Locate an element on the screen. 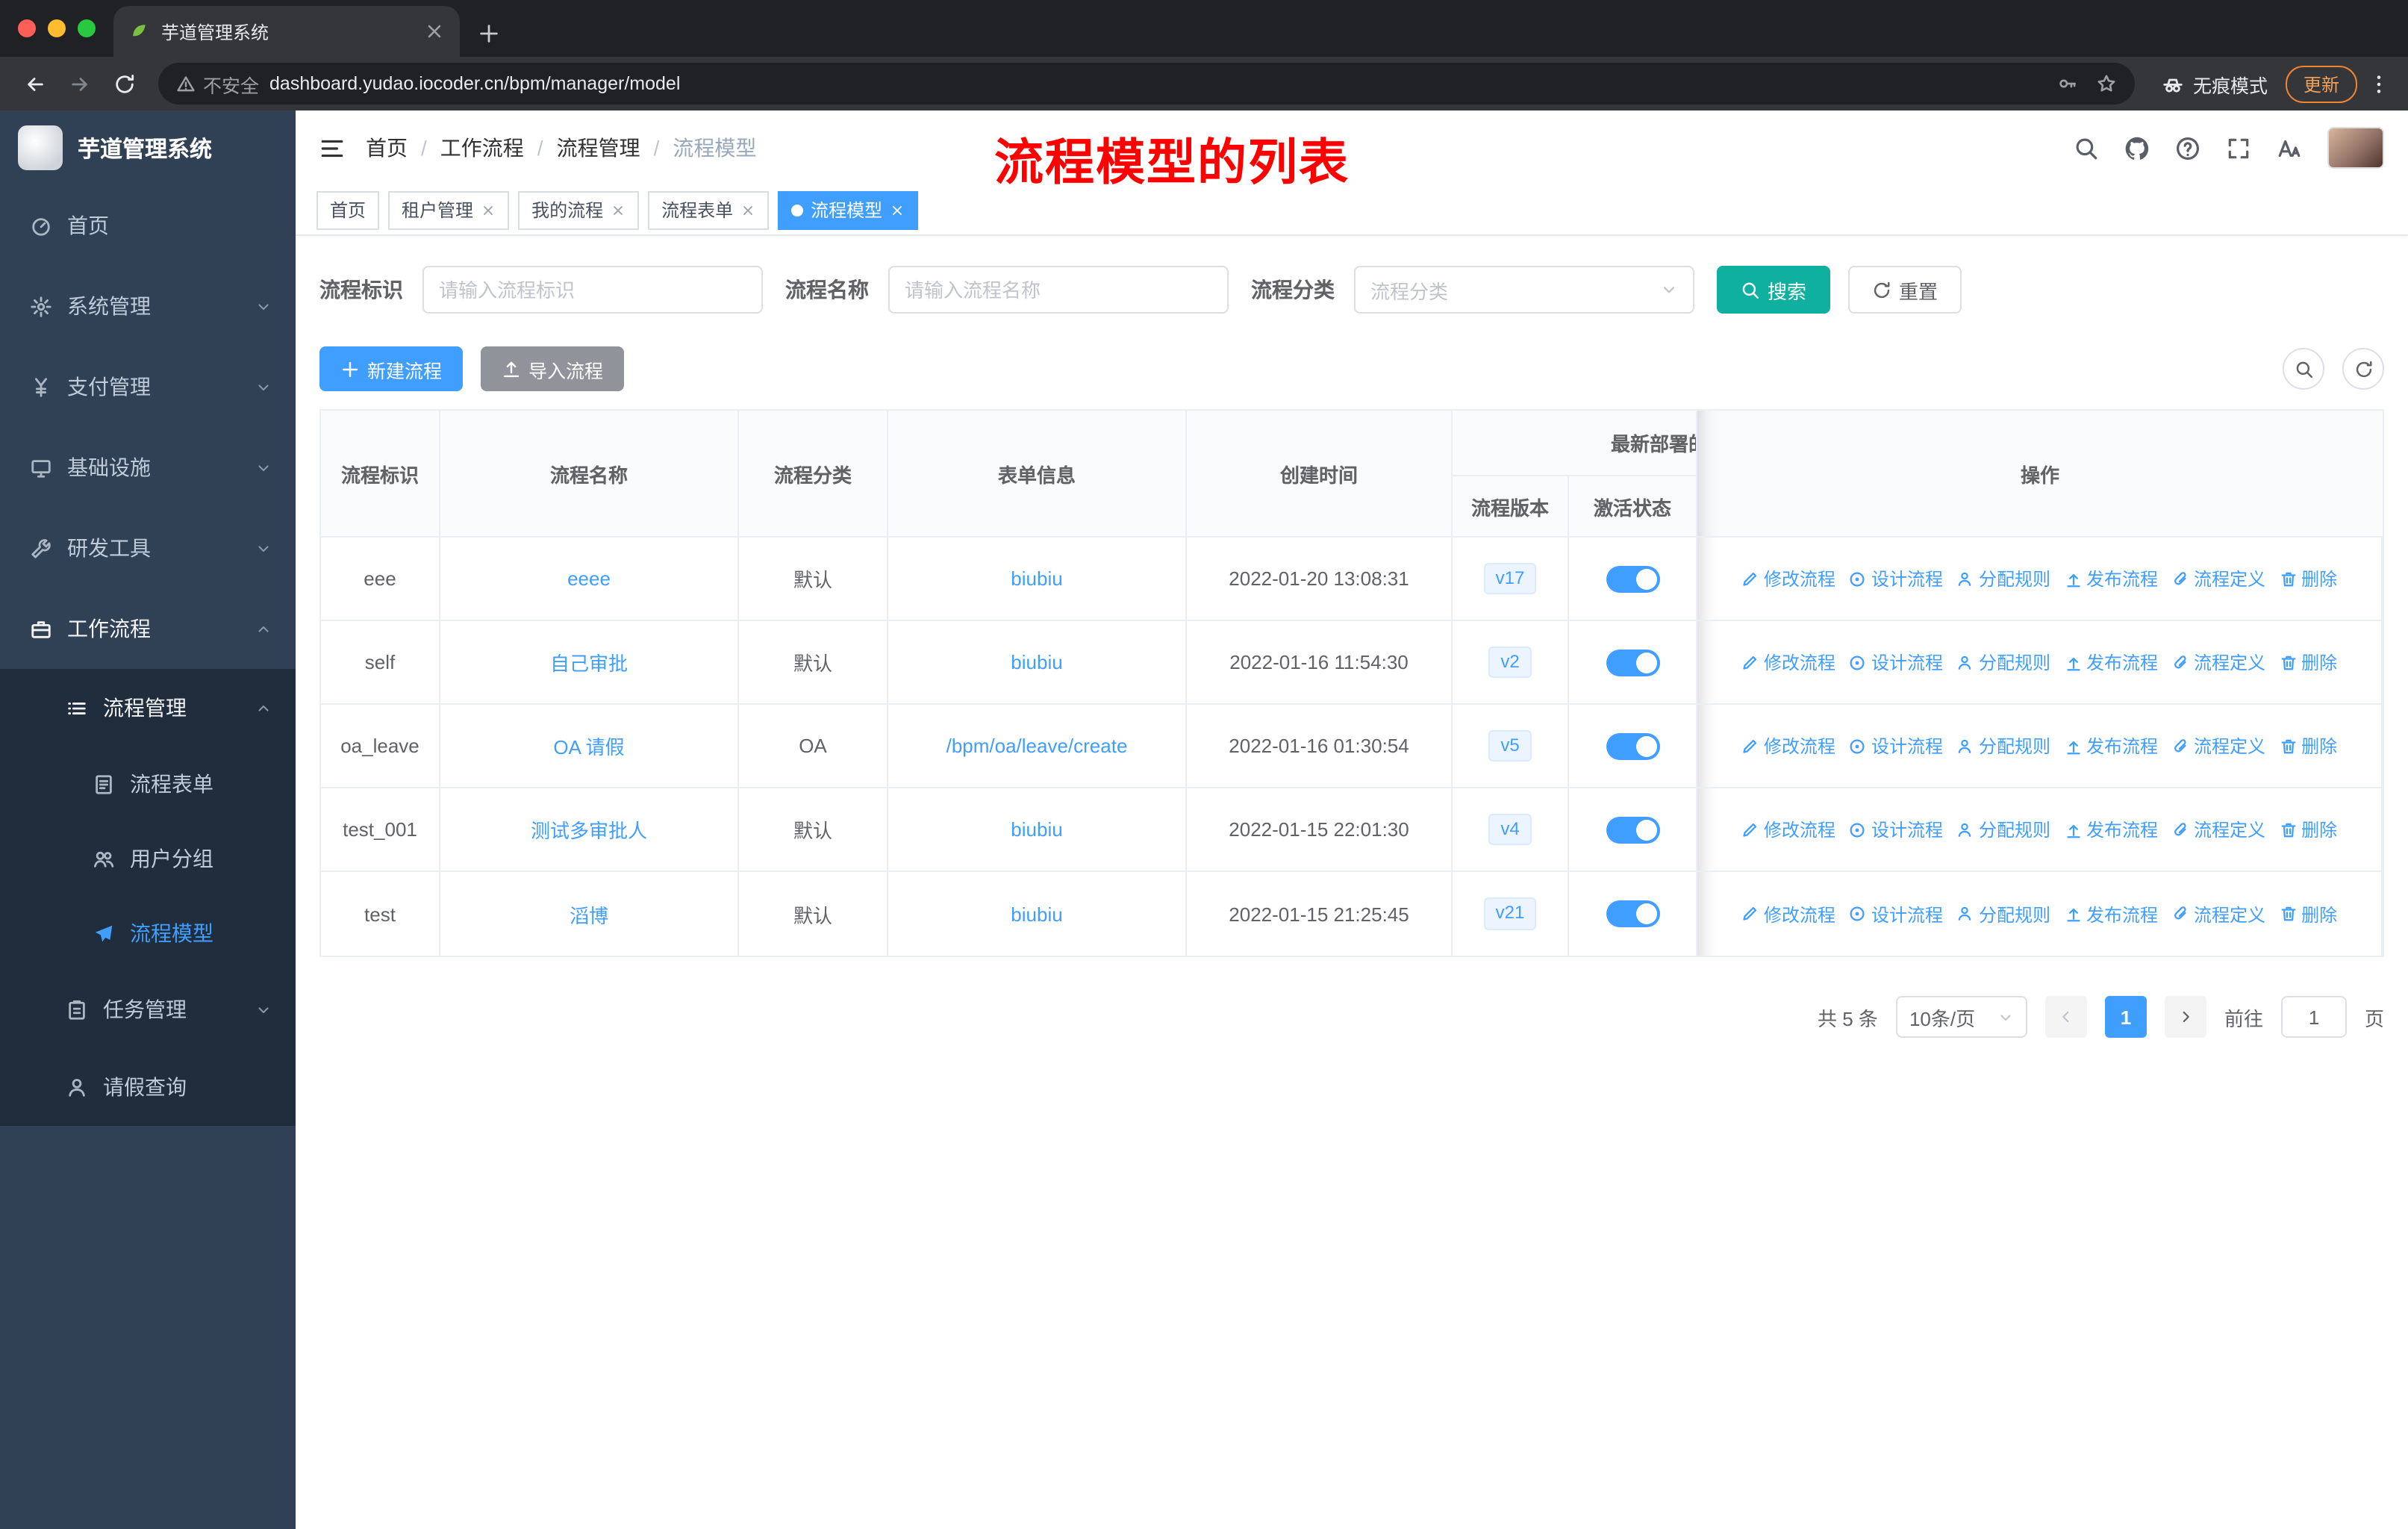 Image resolution: width=2408 pixels, height=1529 pixels. sidebar-item: 基础设施 is located at coordinates (148, 468).